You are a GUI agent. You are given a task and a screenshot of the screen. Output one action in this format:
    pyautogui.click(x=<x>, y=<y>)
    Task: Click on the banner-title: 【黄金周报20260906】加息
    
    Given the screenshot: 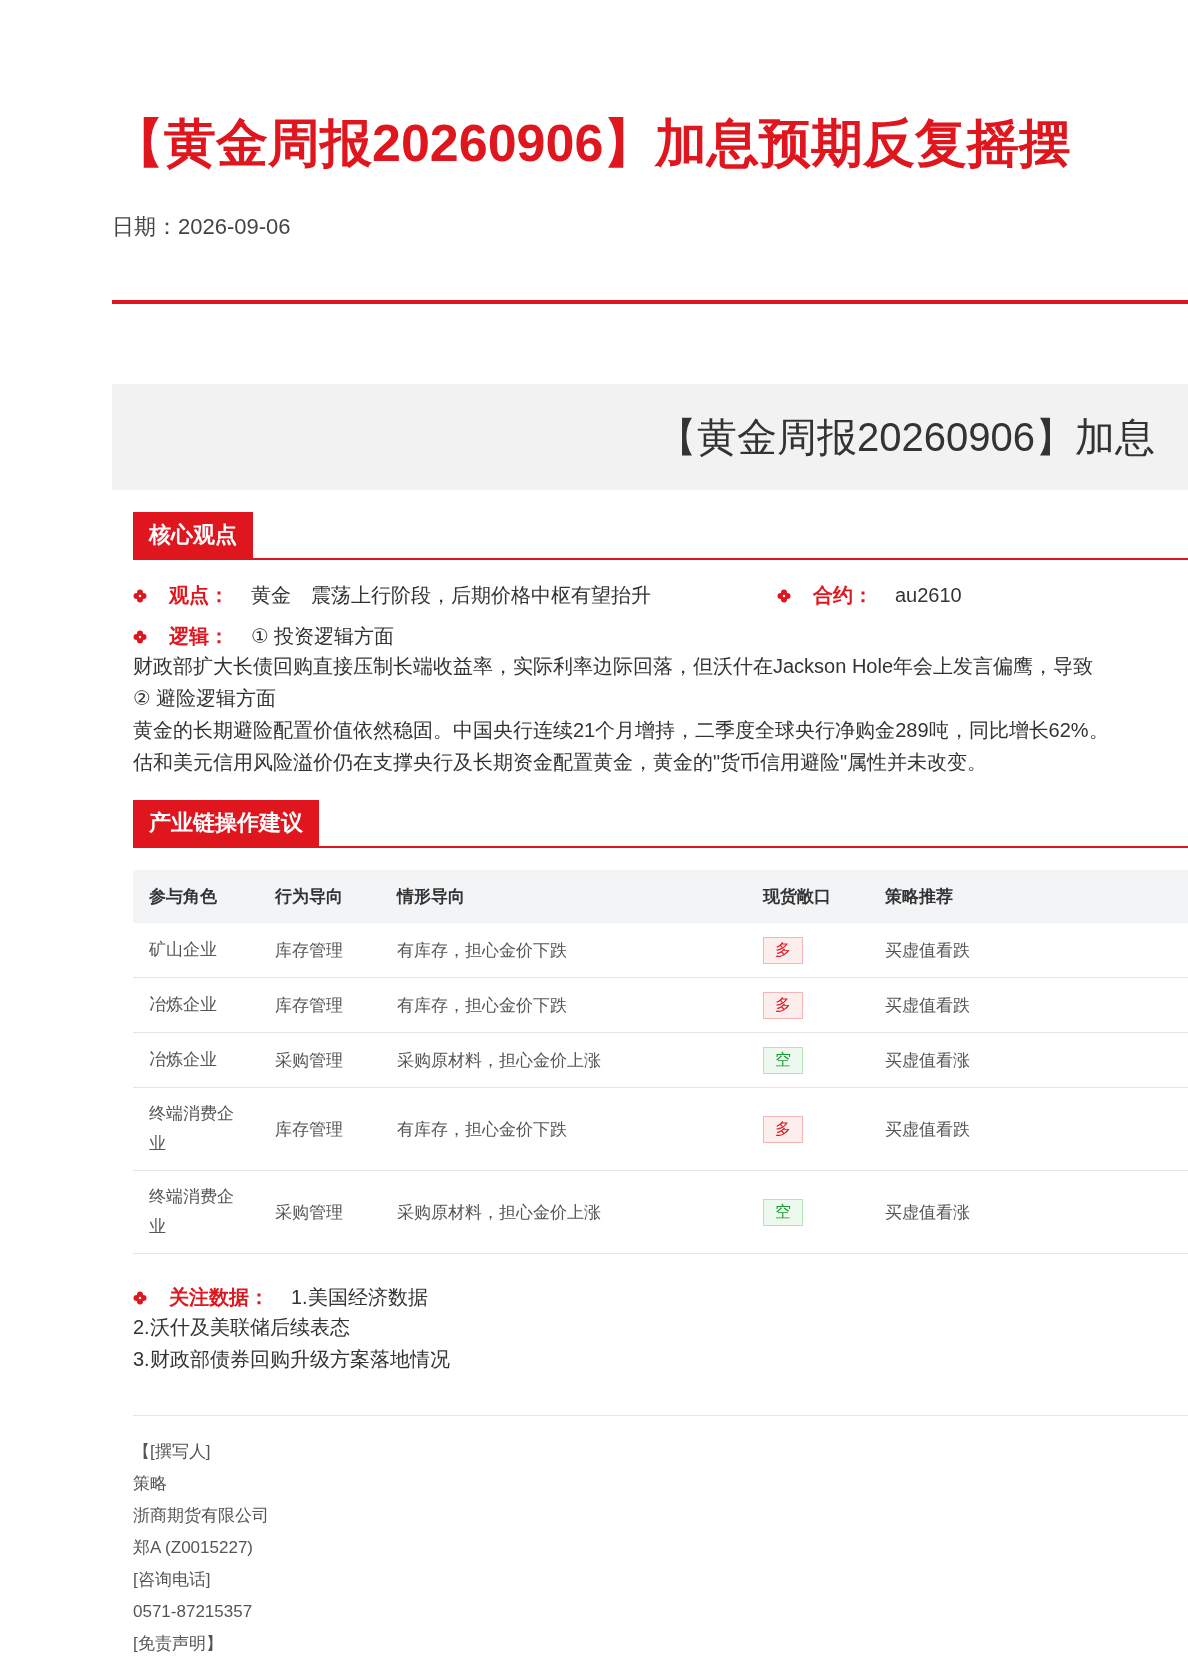 What is the action you would take?
    pyautogui.click(x=906, y=437)
    